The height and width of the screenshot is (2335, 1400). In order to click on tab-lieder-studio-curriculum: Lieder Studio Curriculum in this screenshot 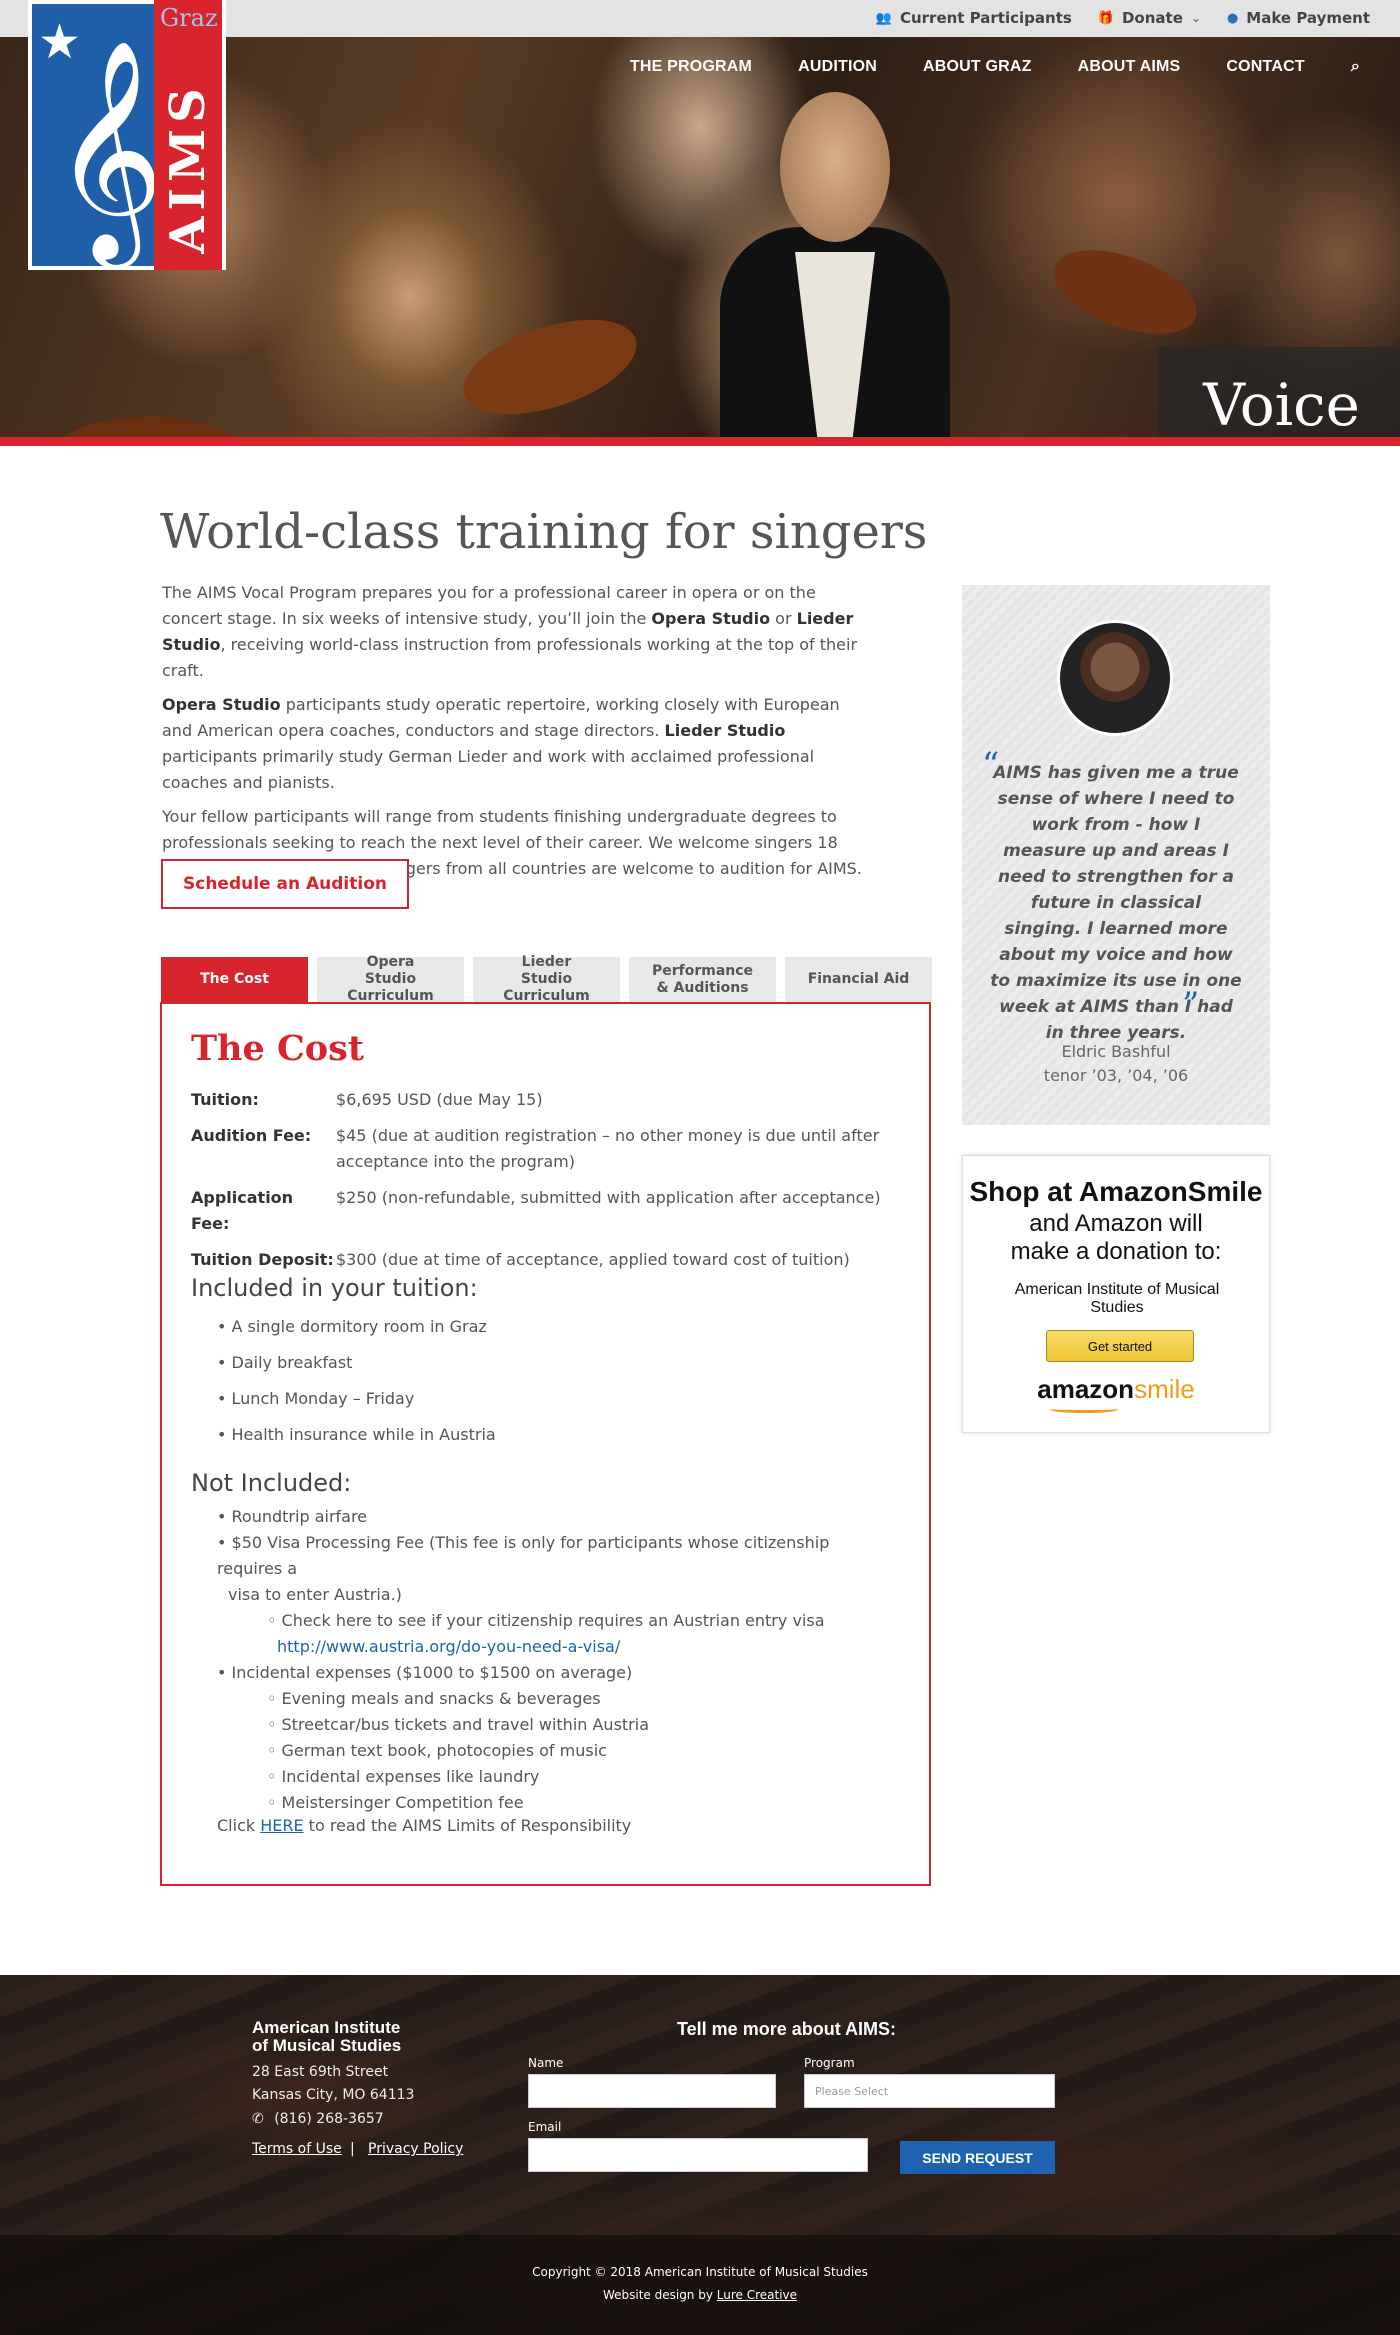, I will do `click(546, 979)`.